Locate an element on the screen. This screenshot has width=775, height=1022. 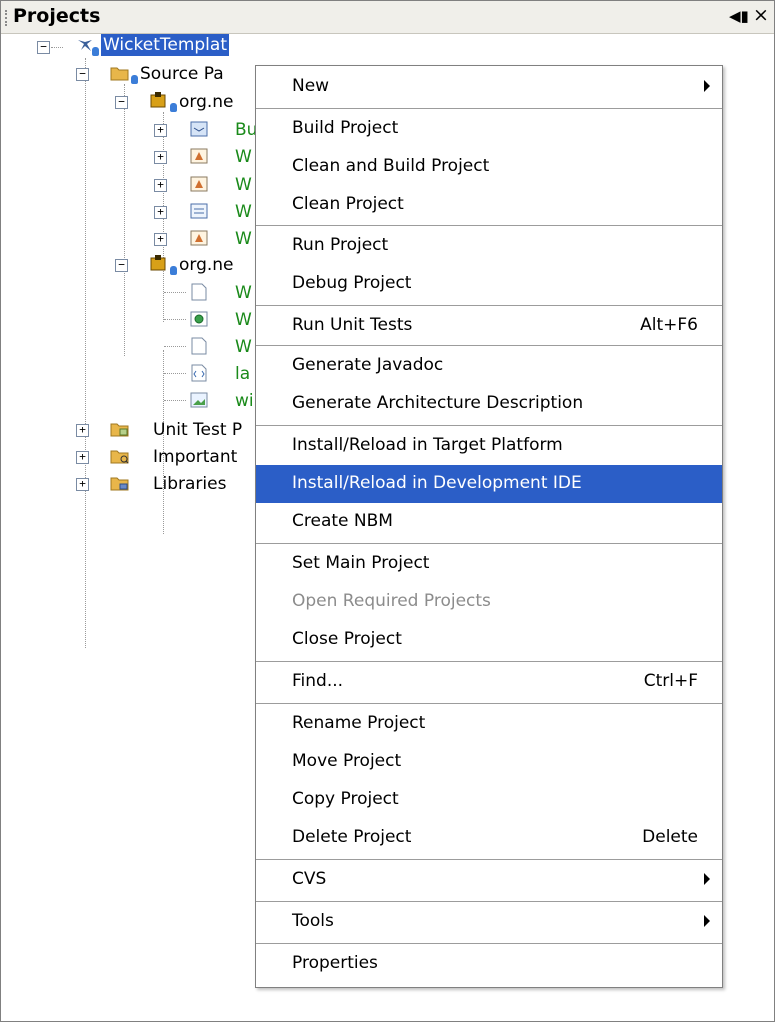
menu-item-label: Close Project is located at coordinates (347, 639).